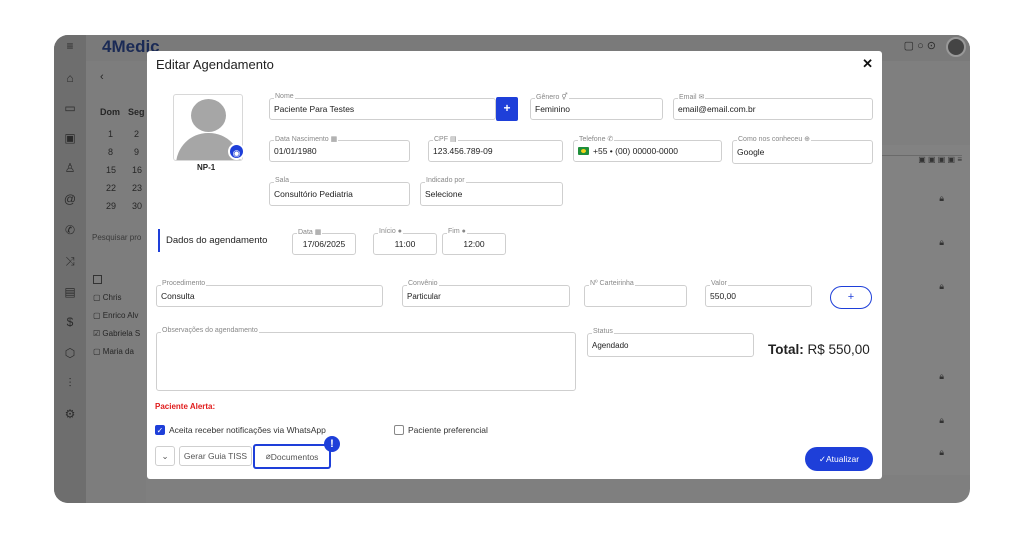 This screenshot has width=1024, height=538. I want to click on dollar-icon: $, so click(70, 322).